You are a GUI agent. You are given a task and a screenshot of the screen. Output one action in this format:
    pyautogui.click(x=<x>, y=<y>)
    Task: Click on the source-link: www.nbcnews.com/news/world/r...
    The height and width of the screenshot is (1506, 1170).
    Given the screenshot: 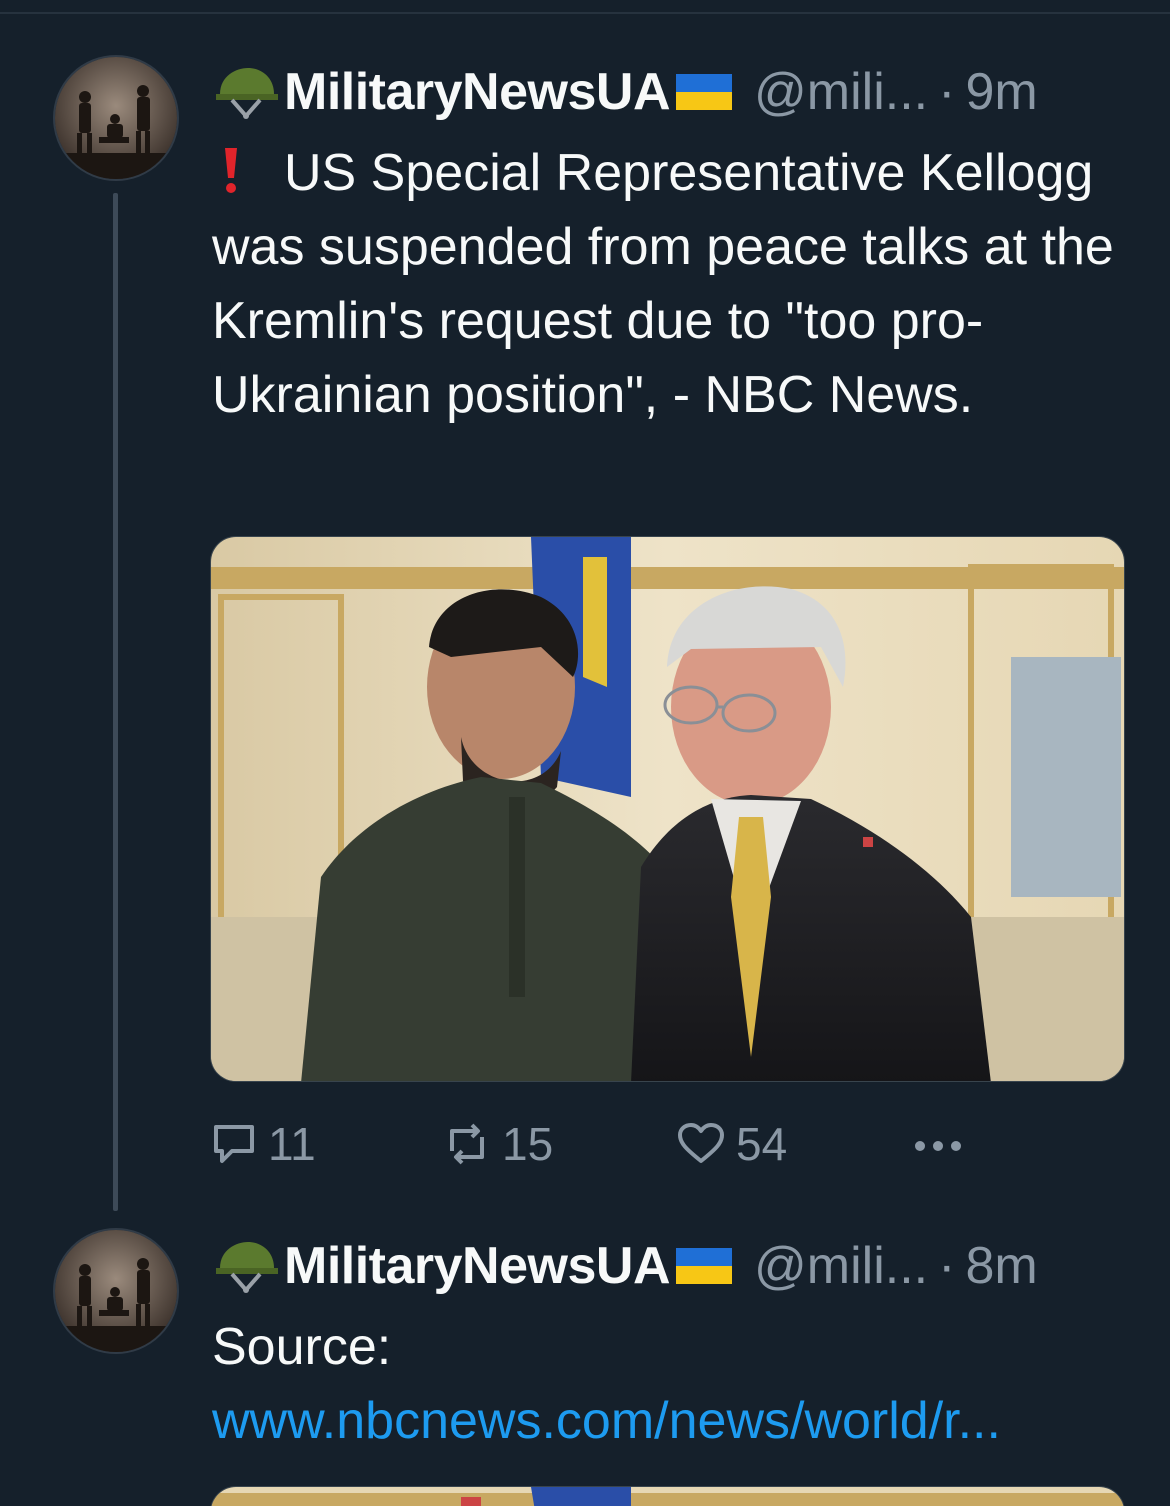 What is the action you would take?
    pyautogui.click(x=606, y=1421)
    